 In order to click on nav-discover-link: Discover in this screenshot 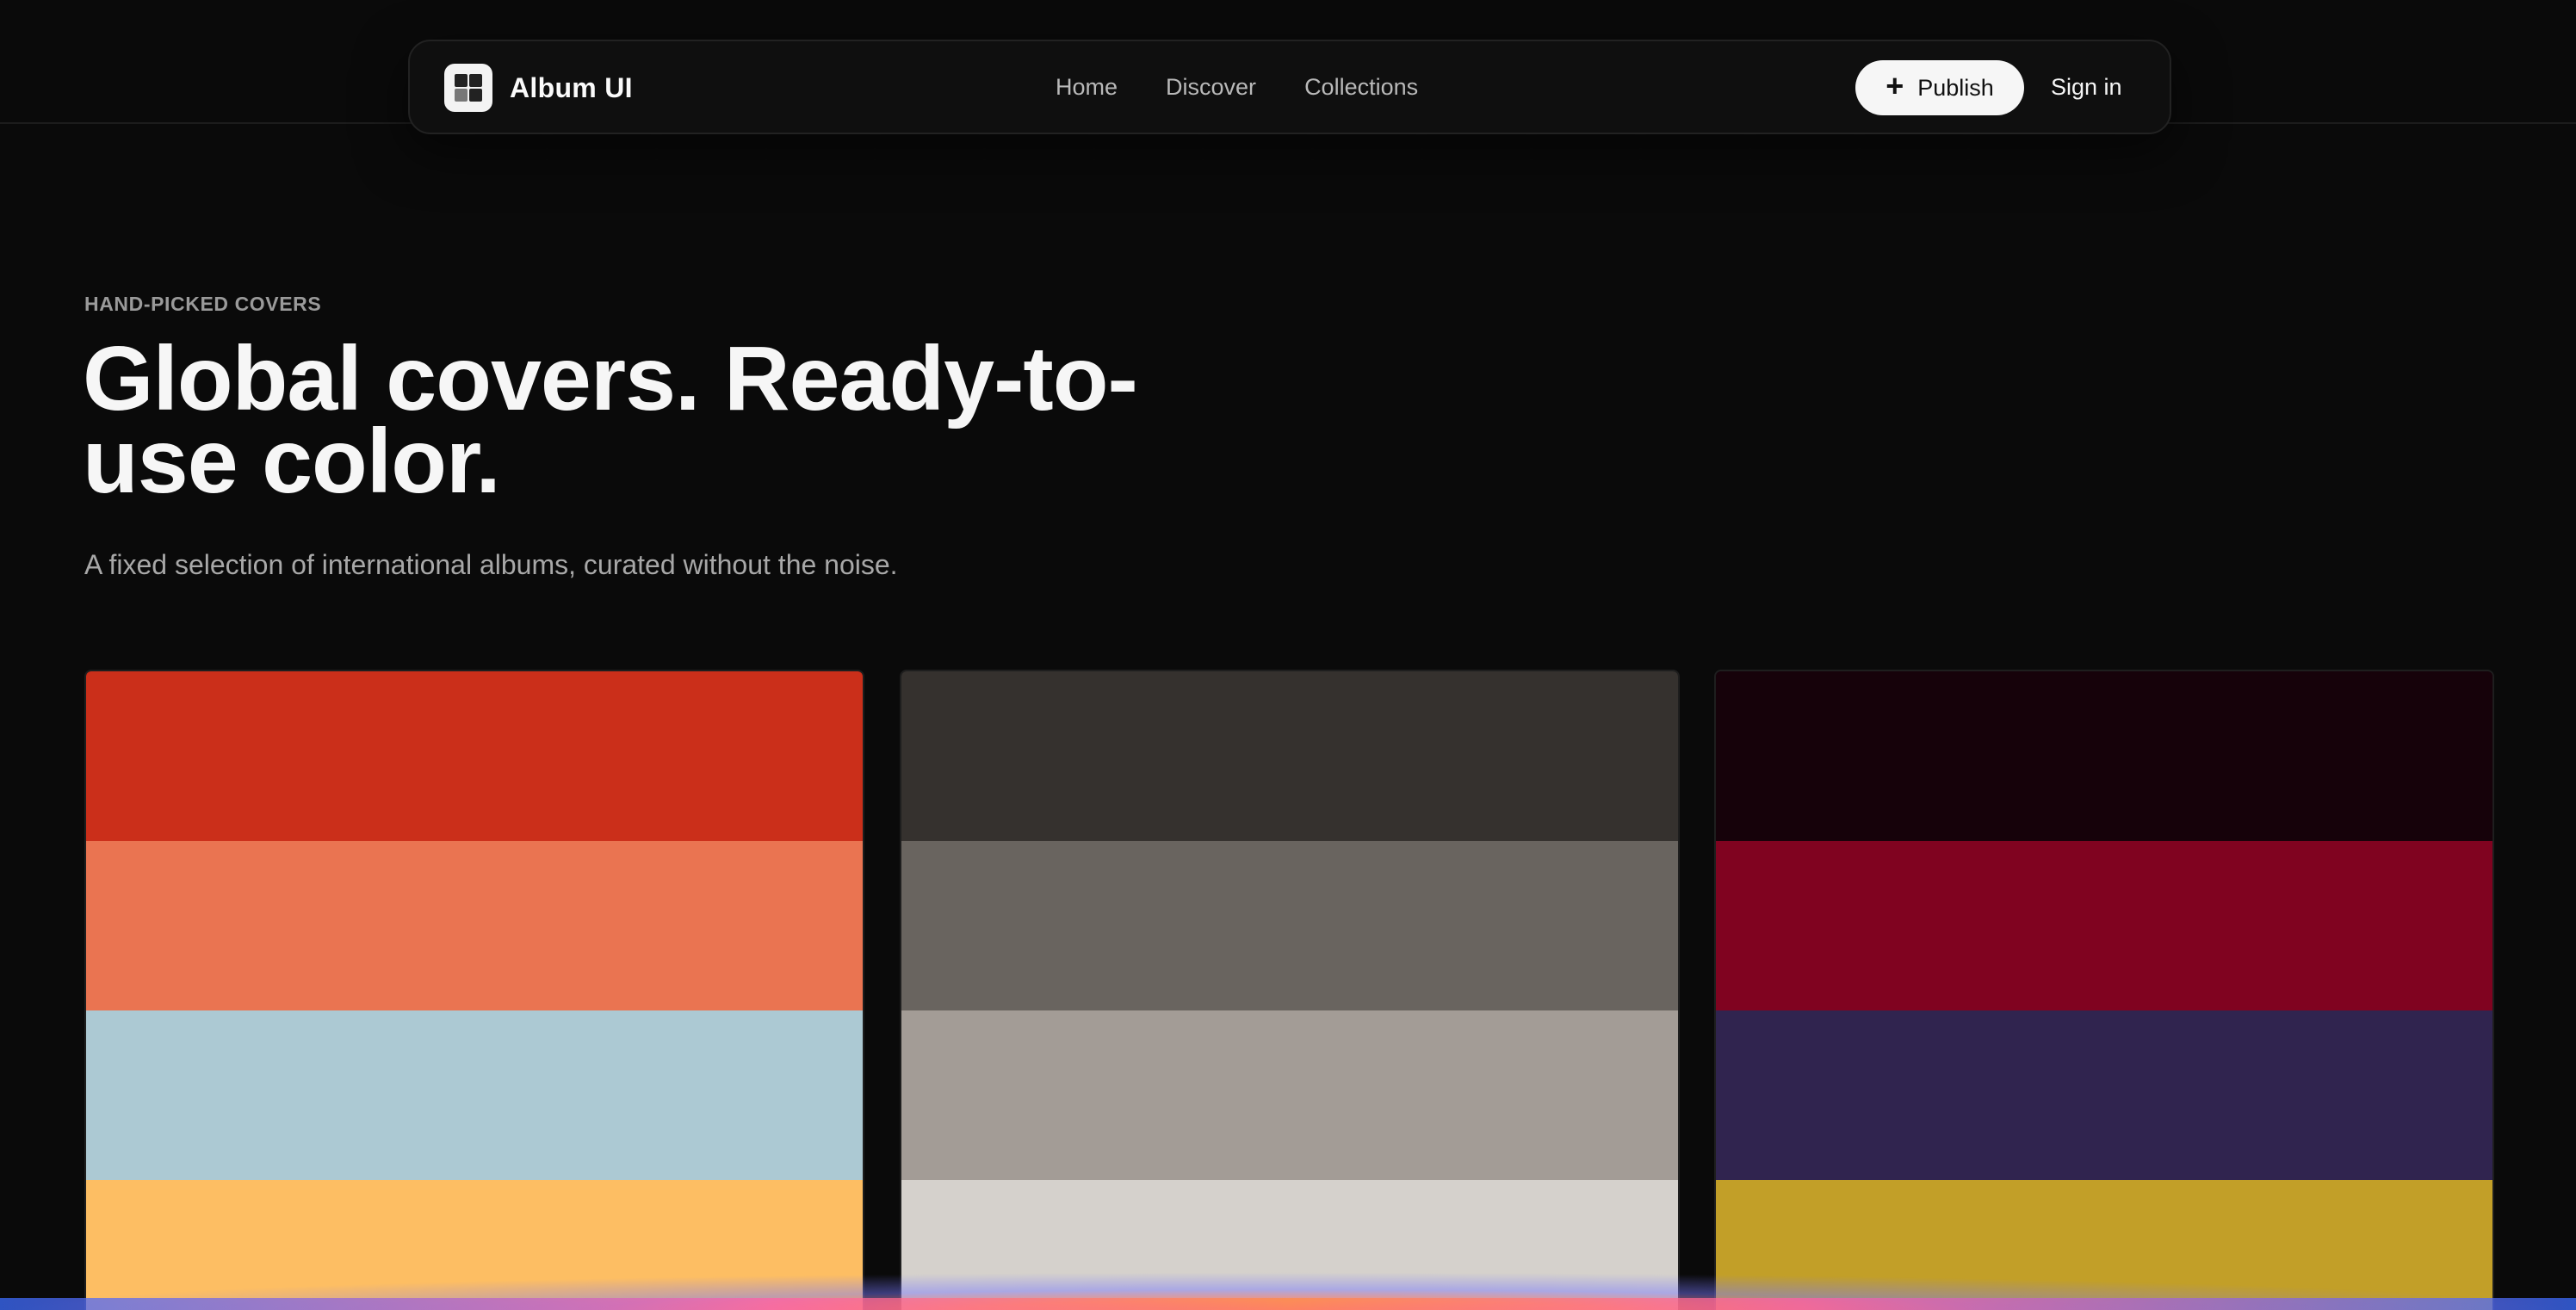, I will do `click(1211, 87)`.